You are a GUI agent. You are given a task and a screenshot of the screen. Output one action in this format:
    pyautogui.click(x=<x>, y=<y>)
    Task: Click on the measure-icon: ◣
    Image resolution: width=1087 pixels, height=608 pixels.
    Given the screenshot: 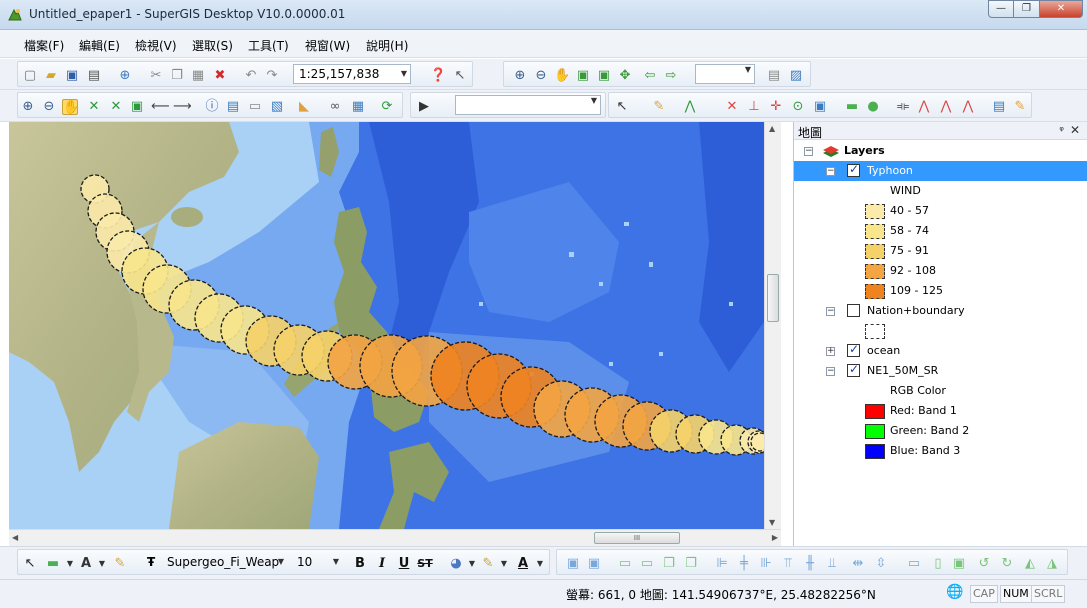 What is the action you would take?
    pyautogui.click(x=304, y=107)
    